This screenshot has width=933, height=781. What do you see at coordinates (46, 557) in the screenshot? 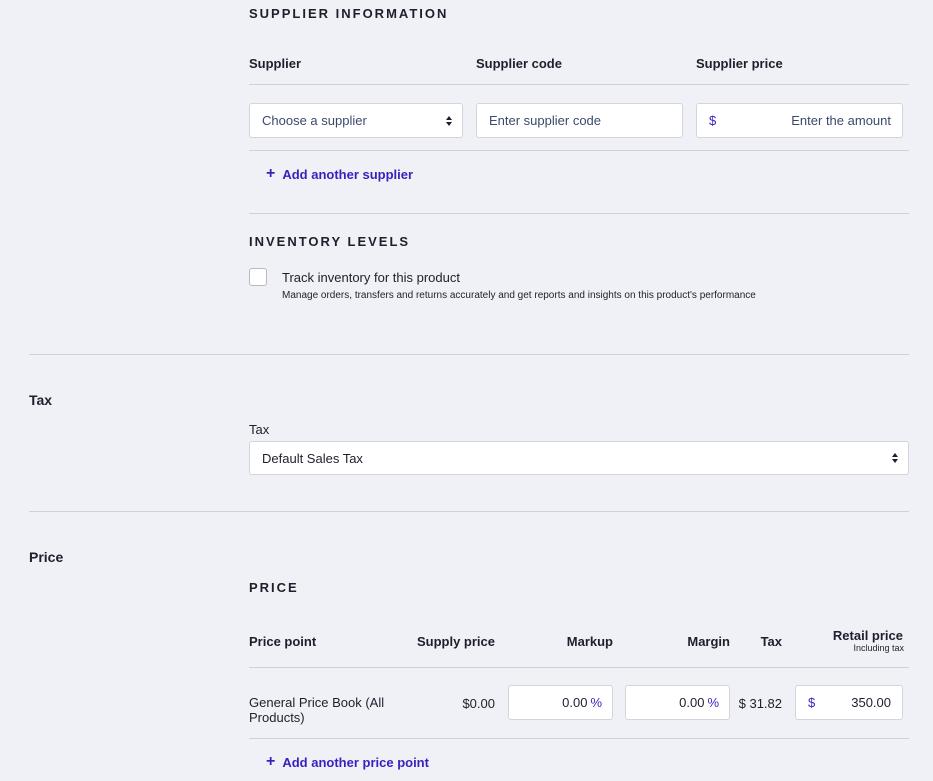
I see `price-section-label: Price` at bounding box center [46, 557].